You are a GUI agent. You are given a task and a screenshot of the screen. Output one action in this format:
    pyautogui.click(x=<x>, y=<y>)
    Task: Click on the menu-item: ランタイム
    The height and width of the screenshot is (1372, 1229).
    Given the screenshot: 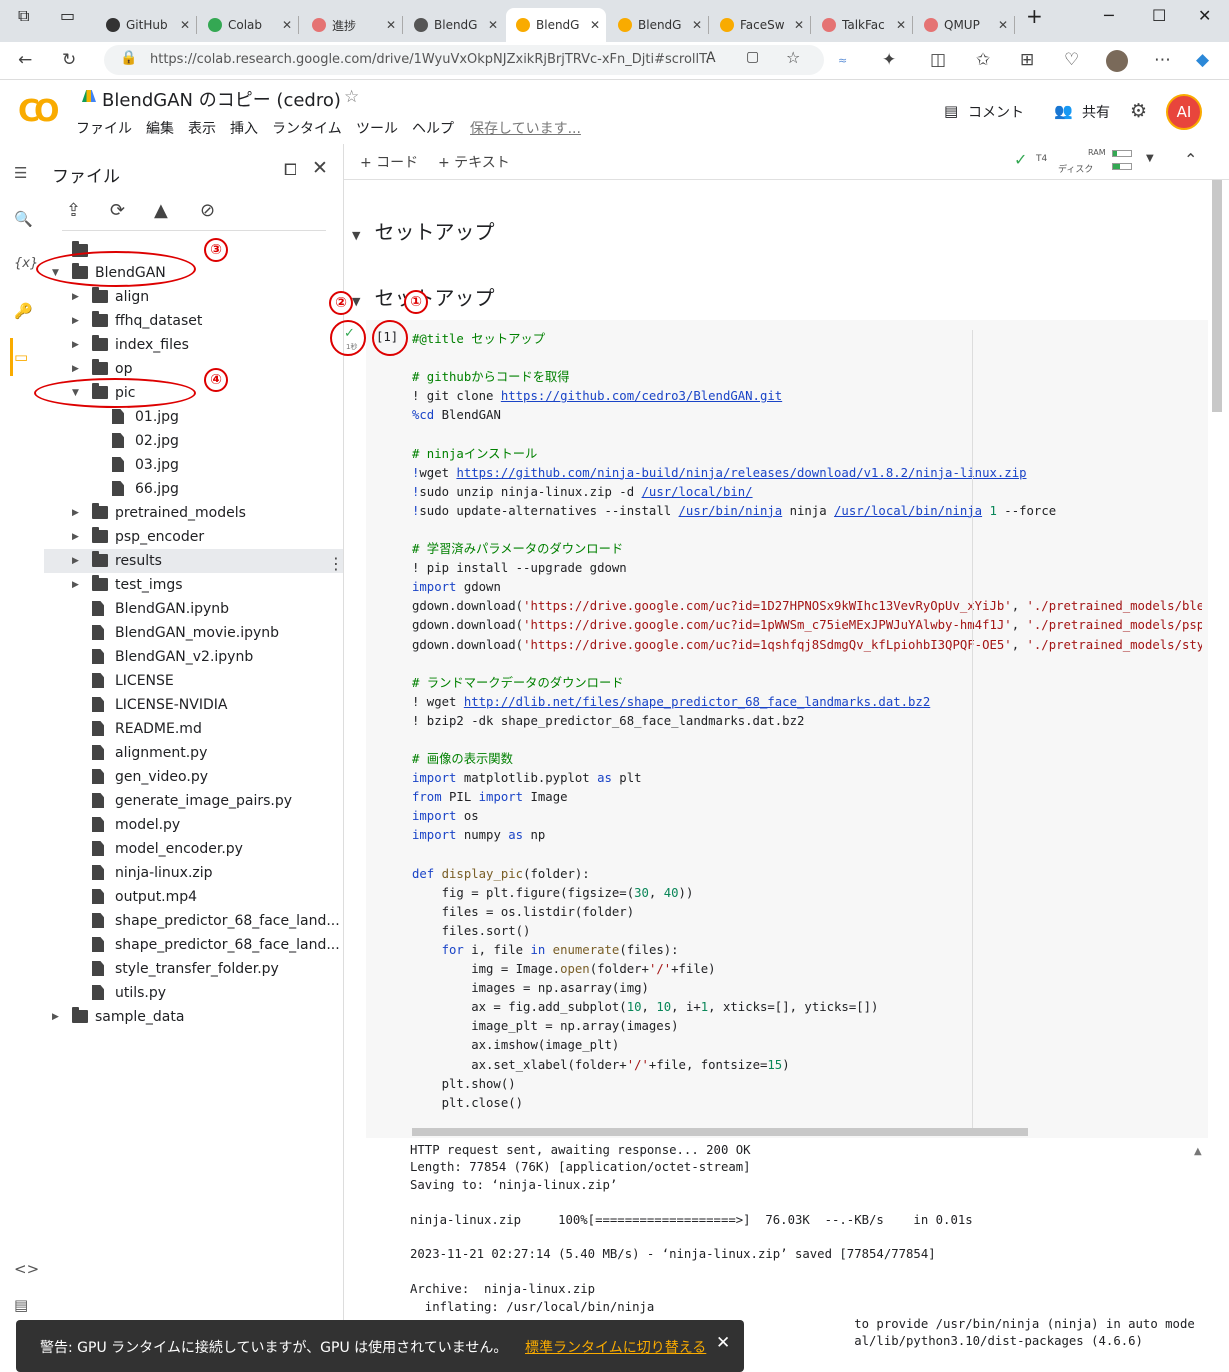 What is the action you would take?
    pyautogui.click(x=307, y=128)
    